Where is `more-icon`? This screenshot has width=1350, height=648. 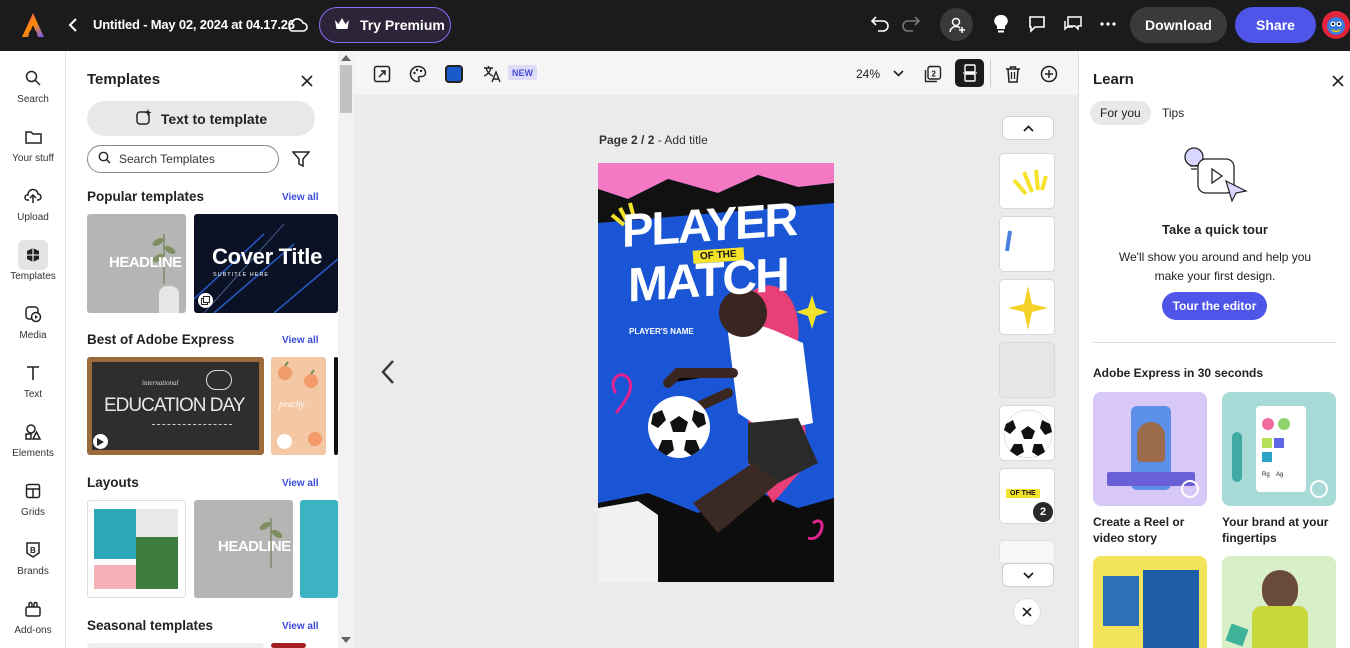 more-icon is located at coordinates (1108, 24).